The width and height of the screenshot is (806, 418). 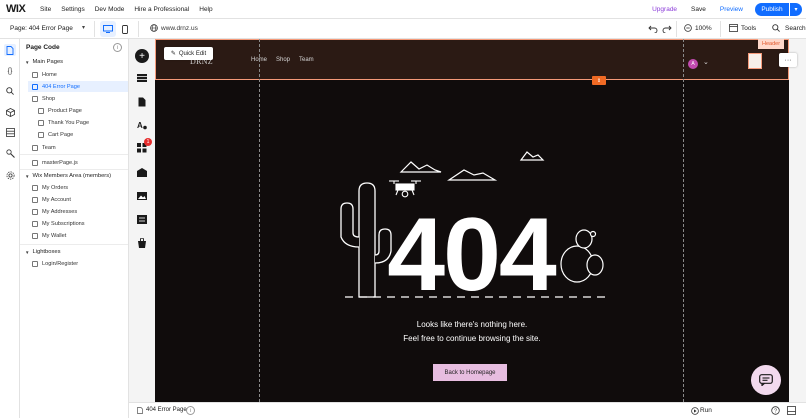 What do you see at coordinates (283, 60) in the screenshot?
I see `nav-link-shop: Shop` at bounding box center [283, 60].